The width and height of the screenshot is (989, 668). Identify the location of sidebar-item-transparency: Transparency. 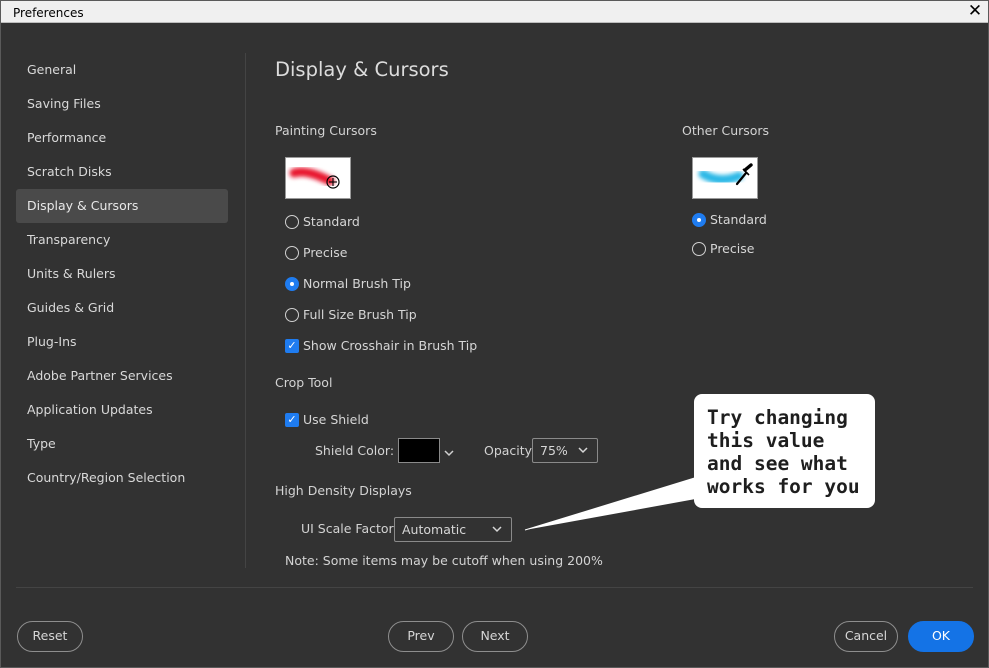
(122, 240).